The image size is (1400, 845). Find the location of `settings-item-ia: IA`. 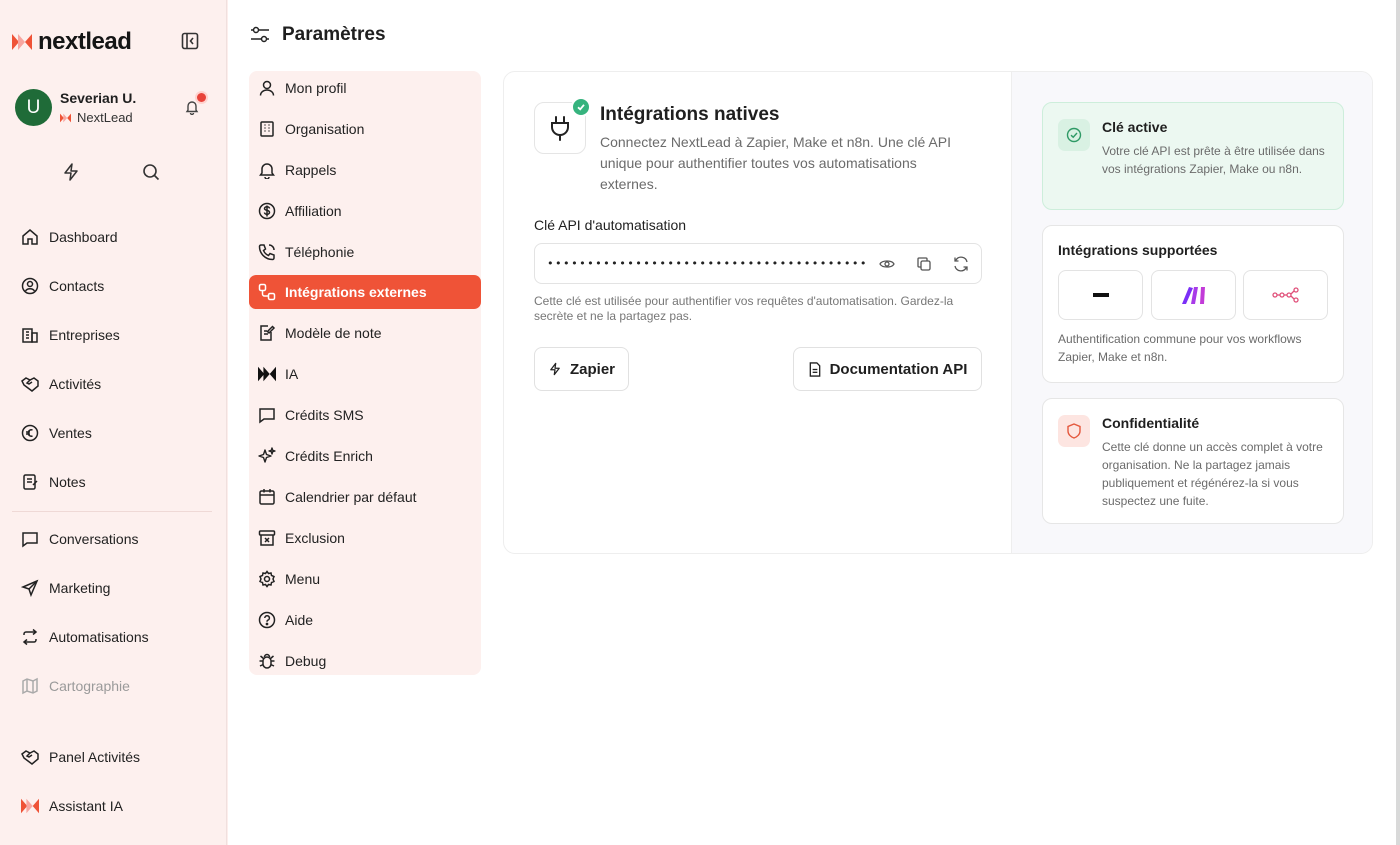

settings-item-ia: IA is located at coordinates (365, 374).